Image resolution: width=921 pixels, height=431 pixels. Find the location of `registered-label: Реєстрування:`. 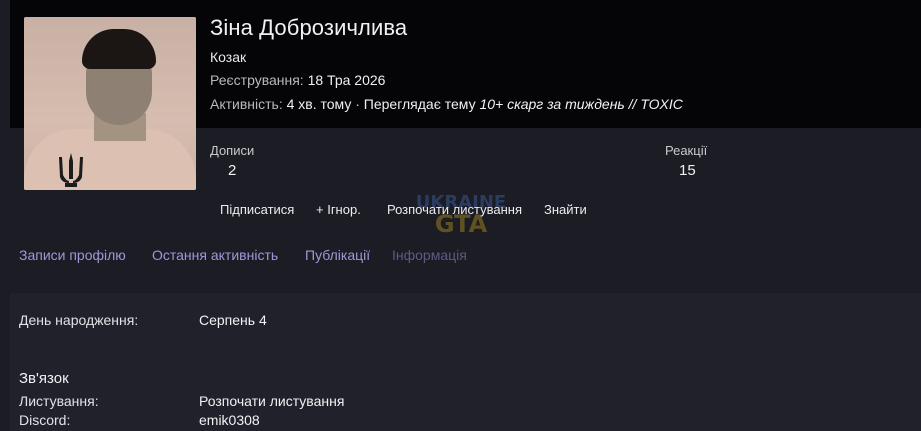

registered-label: Реєстрування: is located at coordinates (257, 80).